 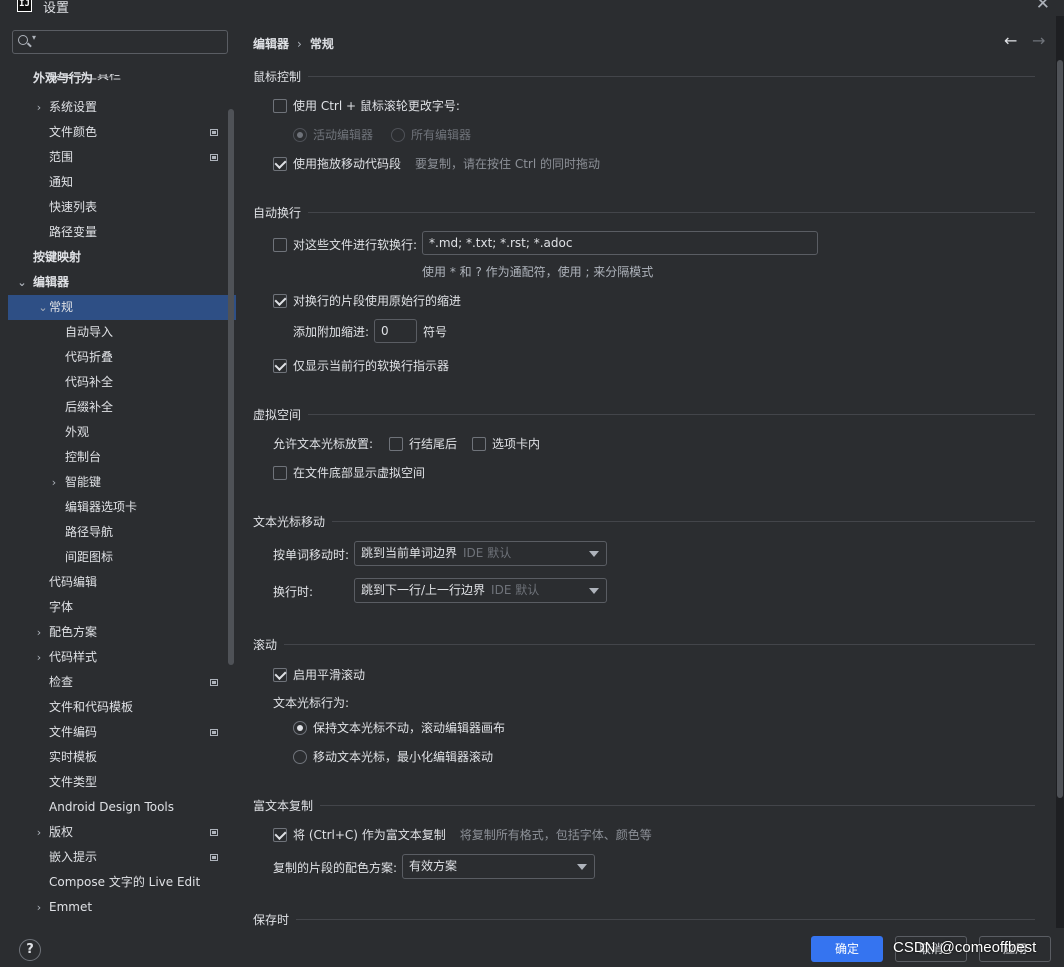 I want to click on sidebar-item: 文件和代码模板, so click(x=118, y=707).